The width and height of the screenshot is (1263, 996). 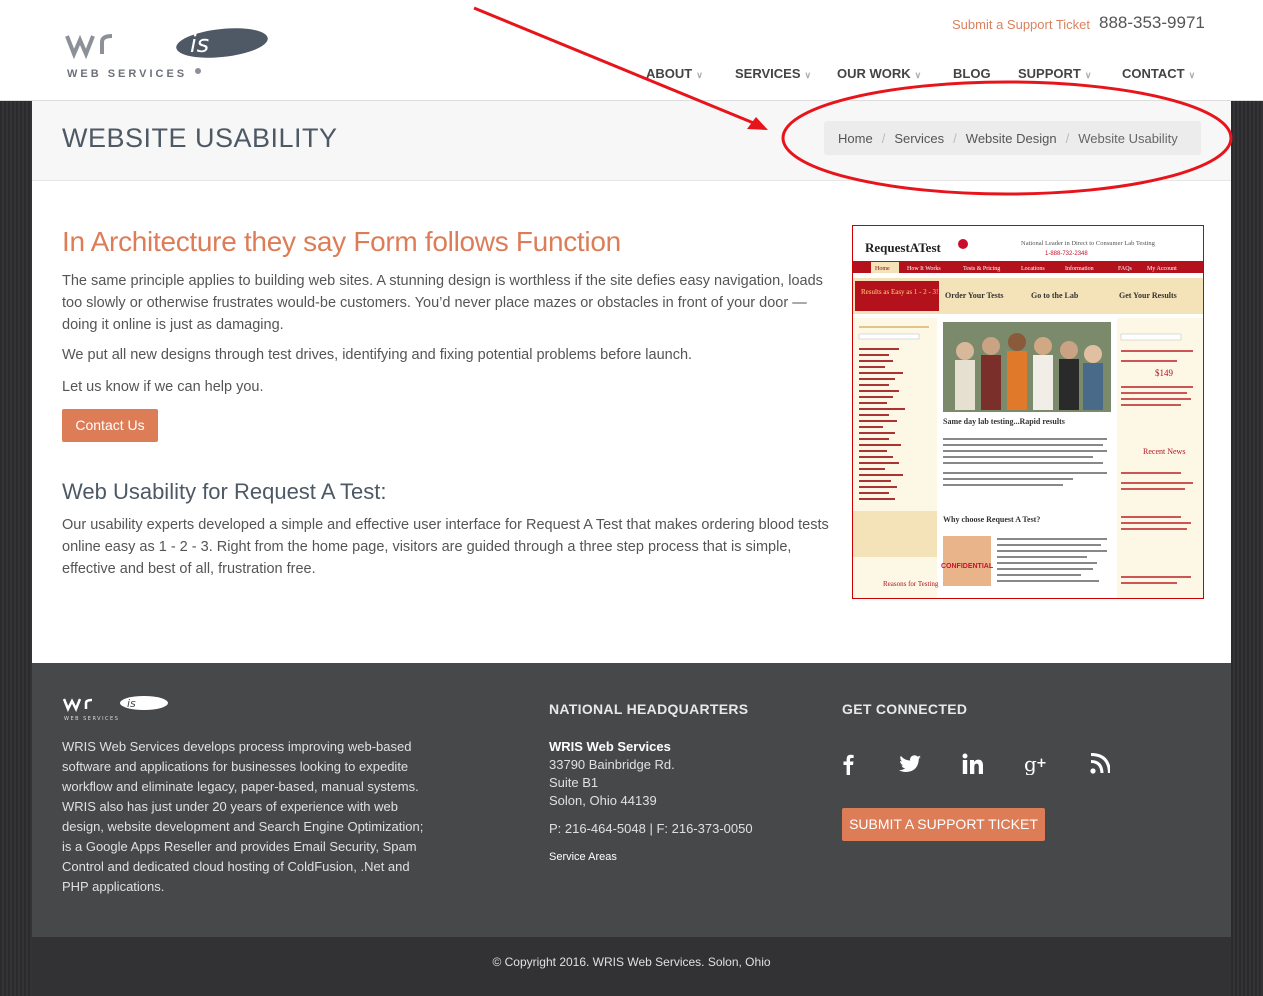 What do you see at coordinates (1004, 421) in the screenshot?
I see `svg-text:Same day lab testing...Rapid r: Same day lab testing...Rapid results` at bounding box center [1004, 421].